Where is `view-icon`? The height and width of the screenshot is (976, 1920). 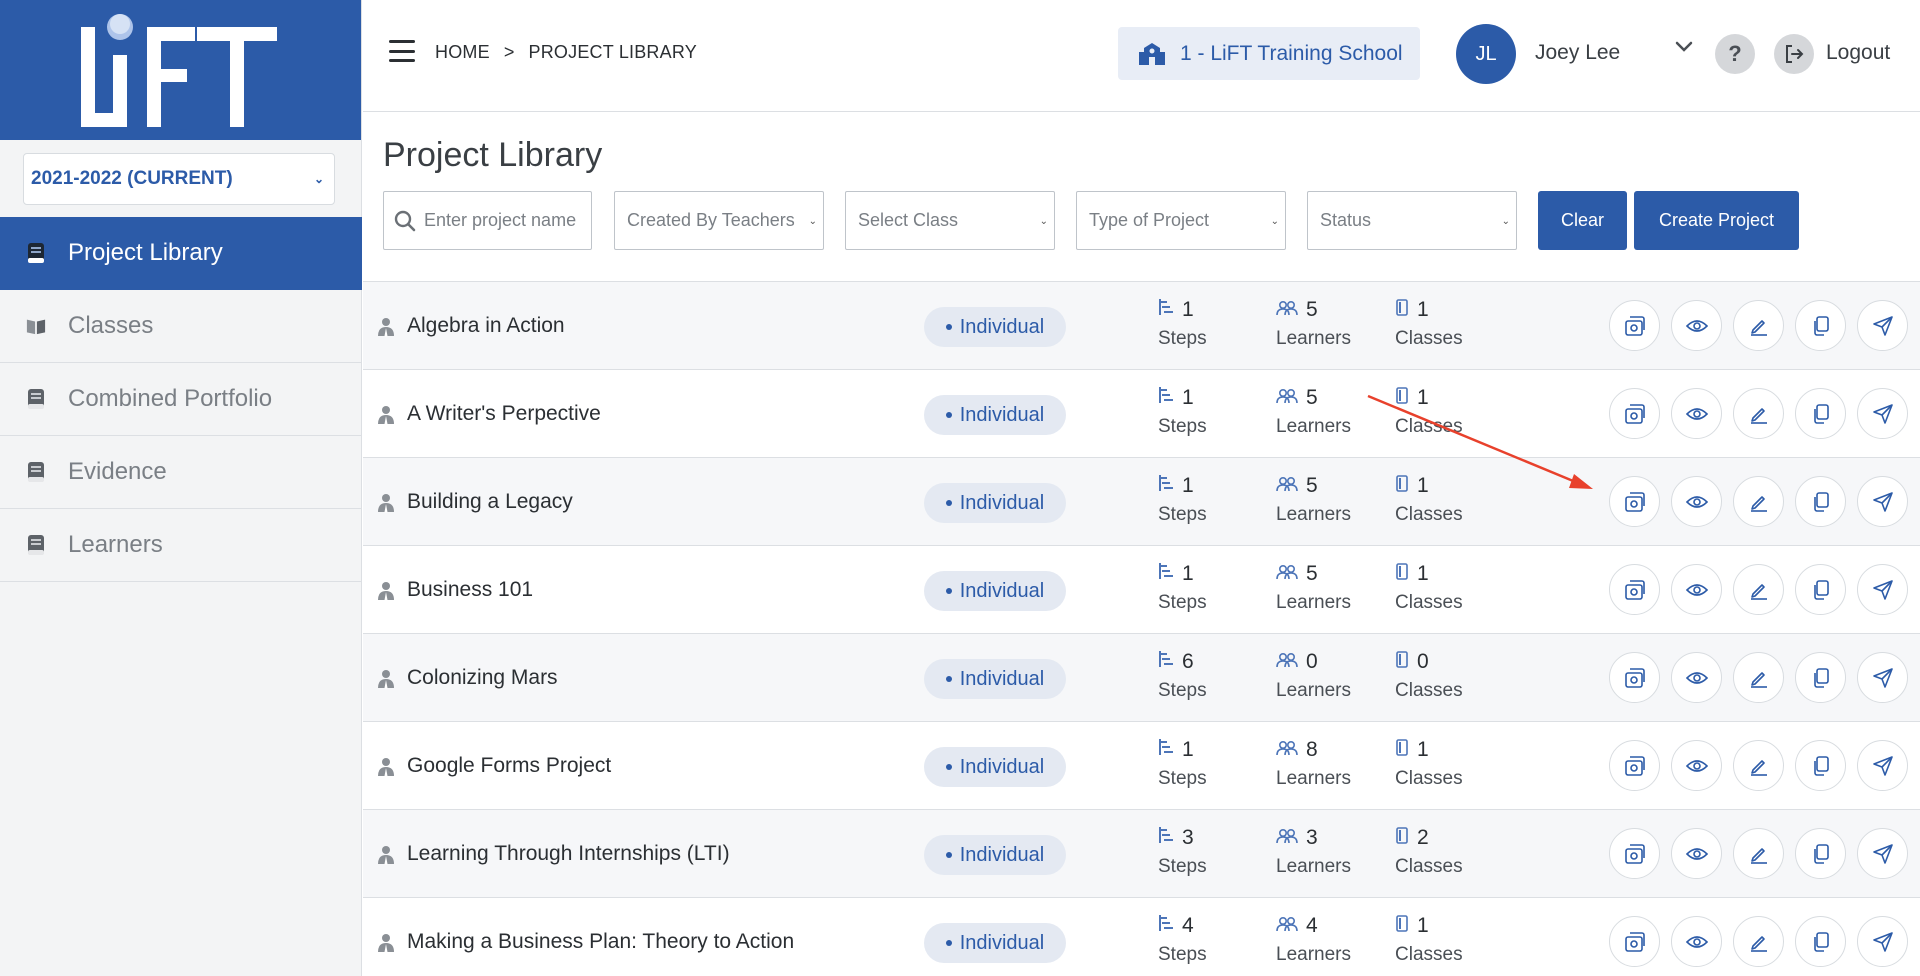
view-icon is located at coordinates (1696, 766).